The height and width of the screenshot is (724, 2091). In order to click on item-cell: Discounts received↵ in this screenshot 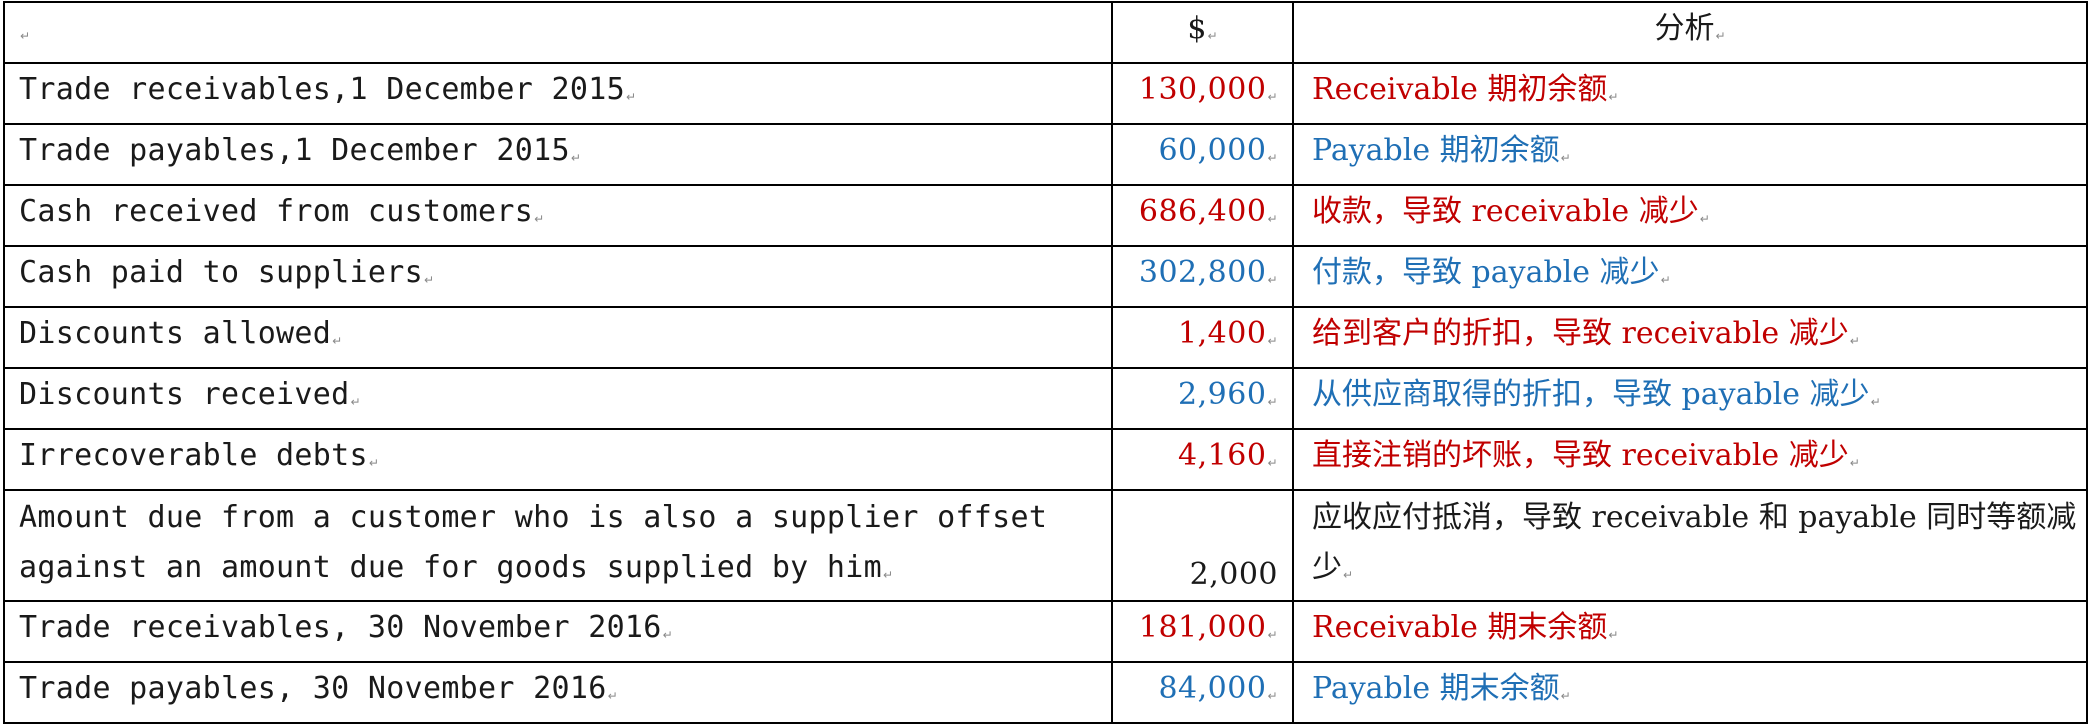, I will do `click(558, 398)`.